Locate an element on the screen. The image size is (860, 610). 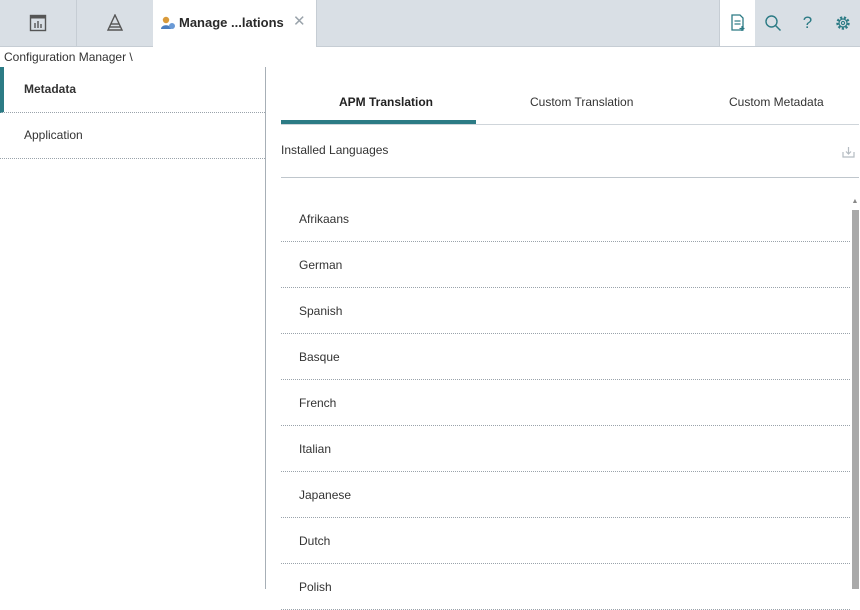
help-button: ? is located at coordinates (807, 23).